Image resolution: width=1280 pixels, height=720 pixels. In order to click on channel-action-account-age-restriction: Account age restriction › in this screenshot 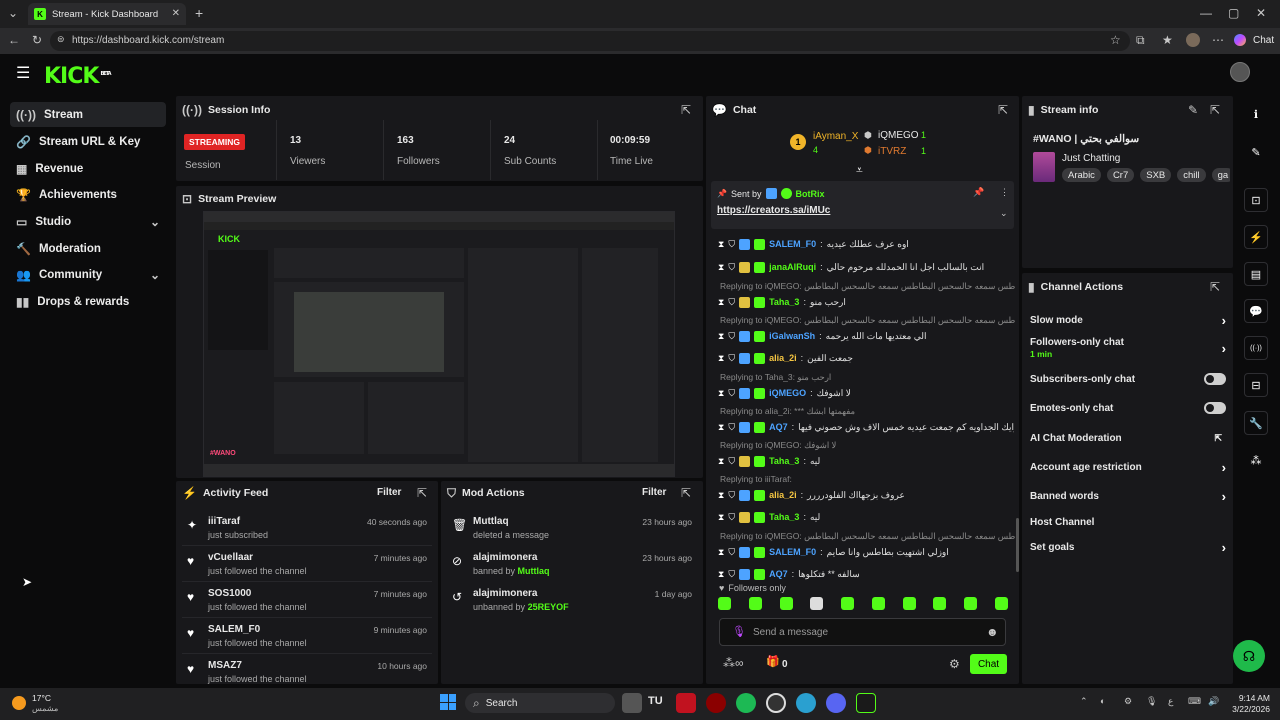, I will do `click(1128, 467)`.